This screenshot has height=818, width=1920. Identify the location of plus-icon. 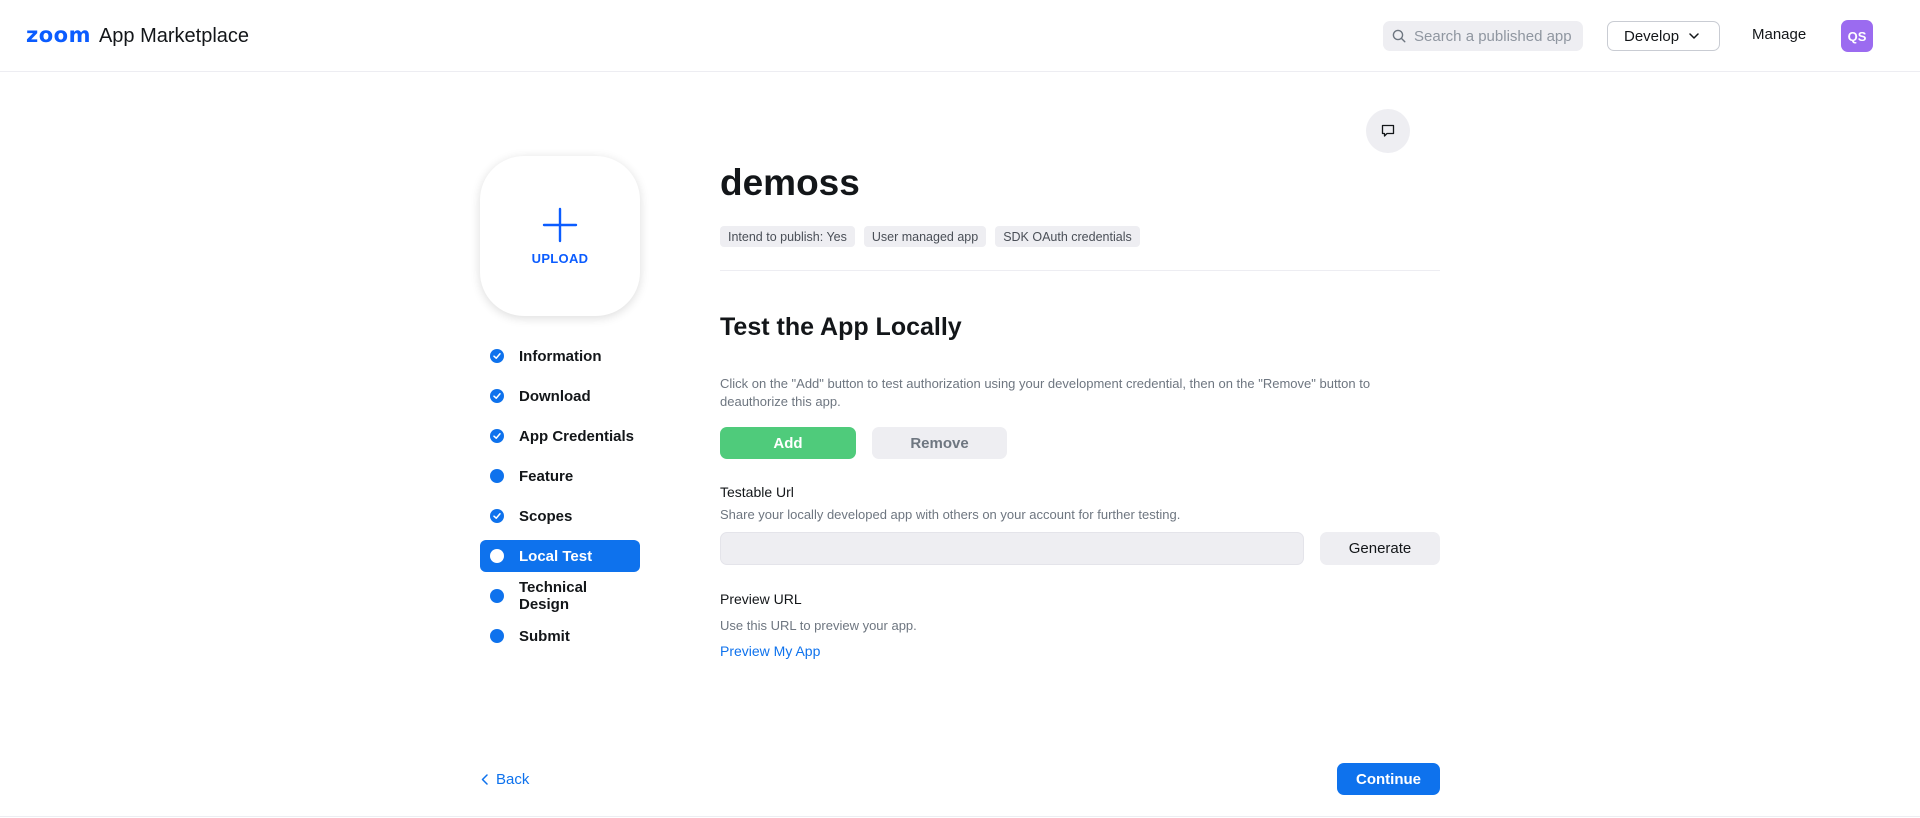
(560, 224).